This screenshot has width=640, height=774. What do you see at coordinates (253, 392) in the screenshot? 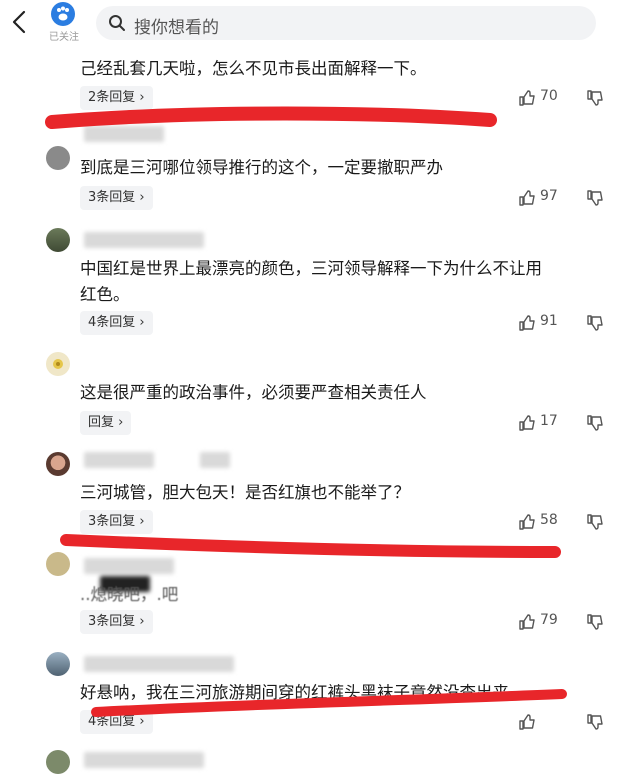
I see `comment-text: 这是很严重的政治事件，必须要严查相关责任人` at bounding box center [253, 392].